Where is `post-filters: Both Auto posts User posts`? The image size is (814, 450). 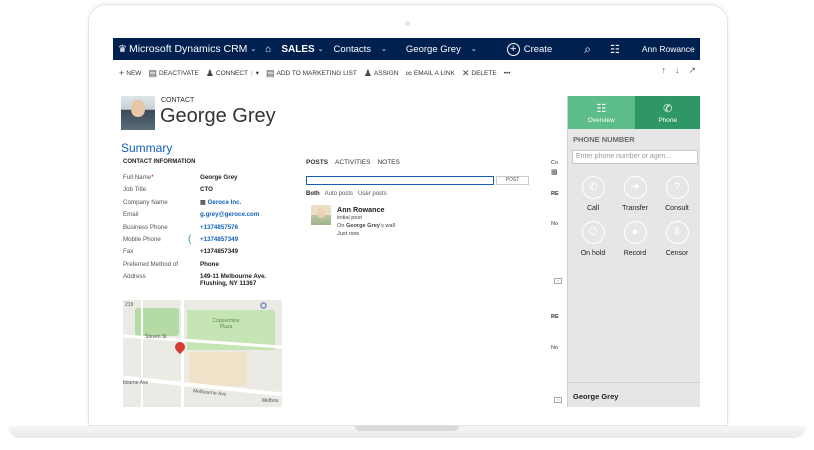
post-filters: Both Auto posts User posts is located at coordinates (346, 194).